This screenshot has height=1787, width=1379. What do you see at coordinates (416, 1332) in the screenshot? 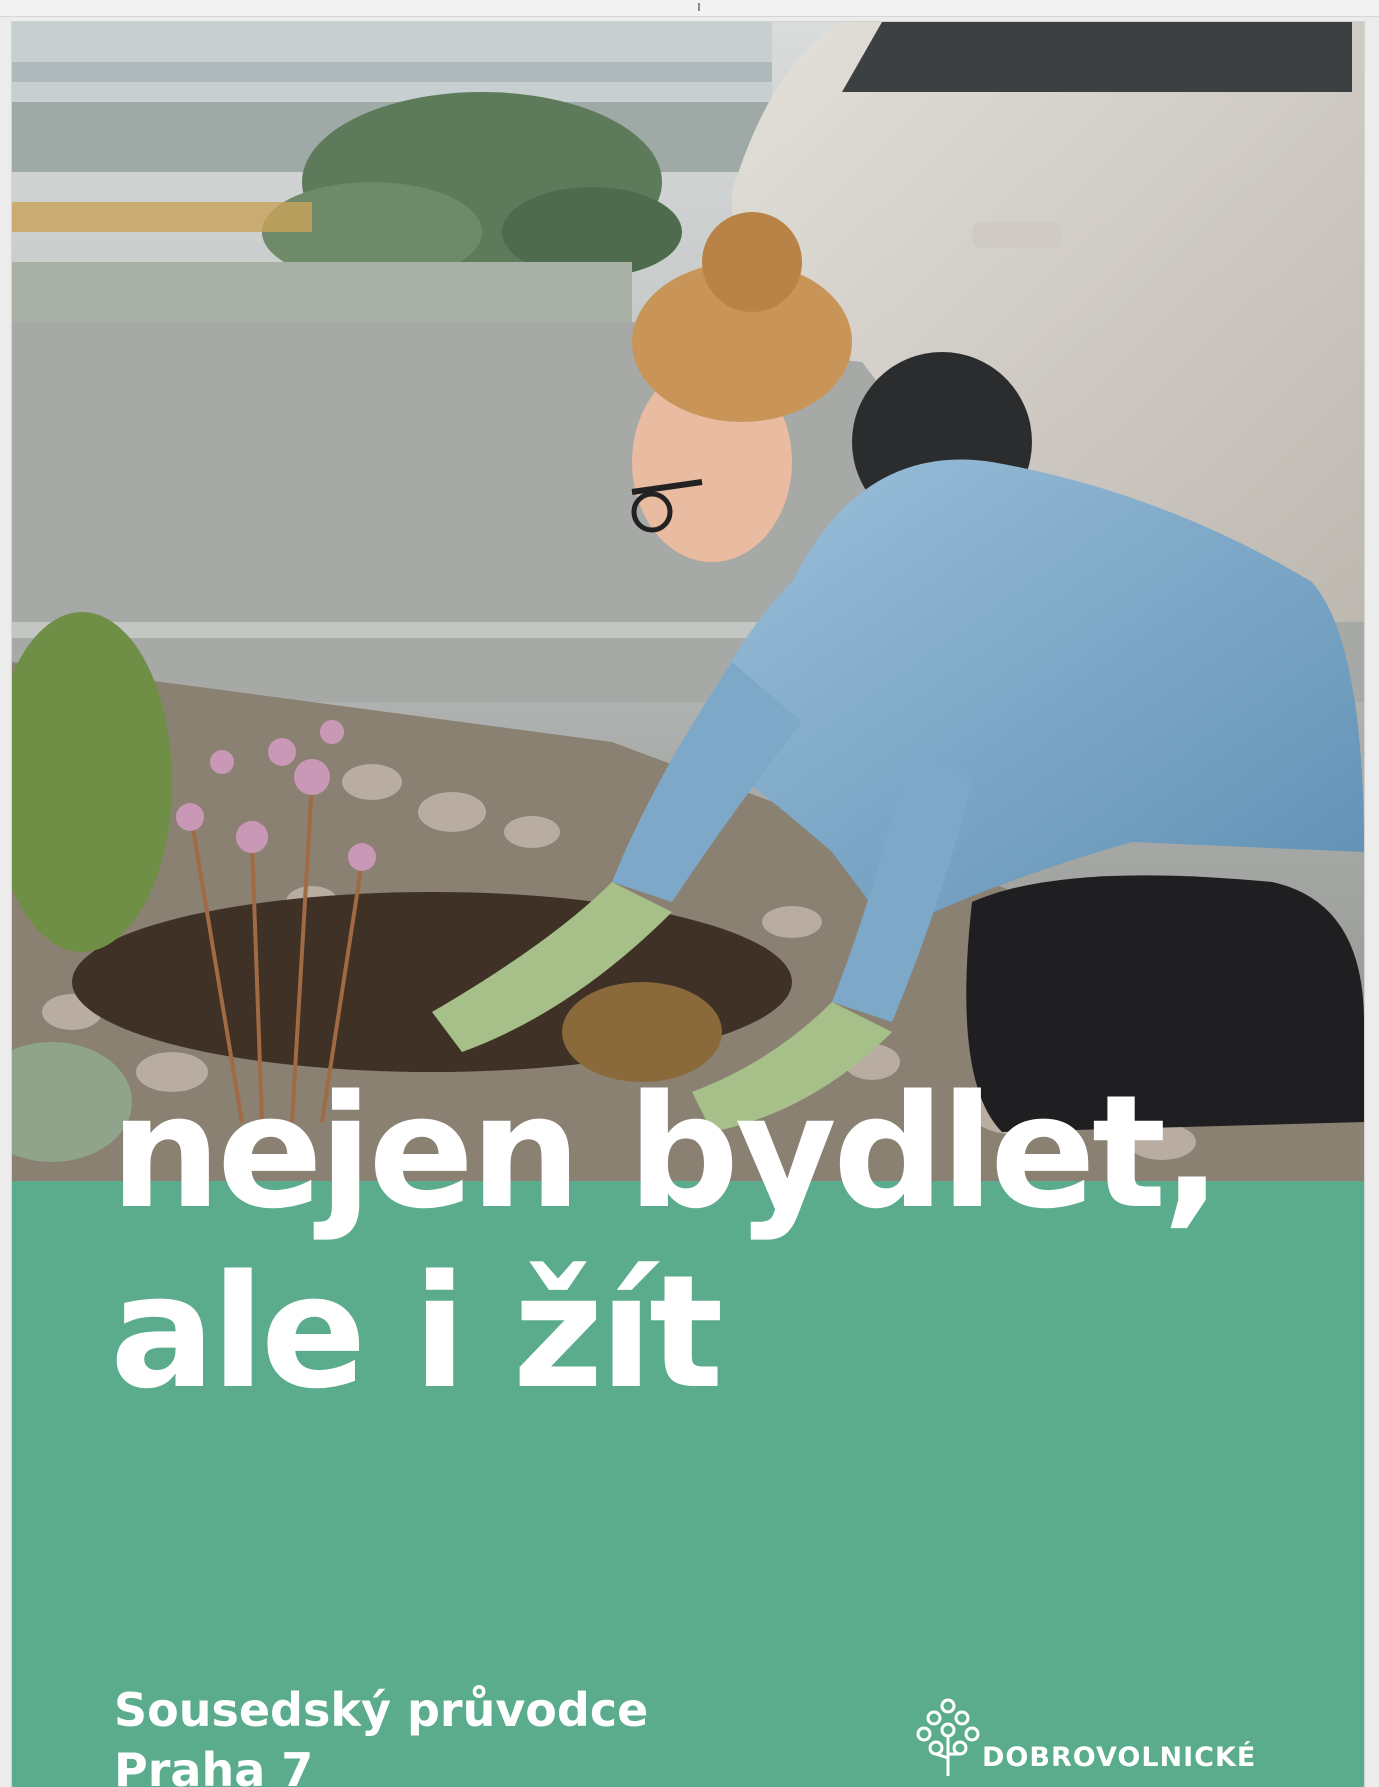
I see `headline-line-2: ale i žít` at bounding box center [416, 1332].